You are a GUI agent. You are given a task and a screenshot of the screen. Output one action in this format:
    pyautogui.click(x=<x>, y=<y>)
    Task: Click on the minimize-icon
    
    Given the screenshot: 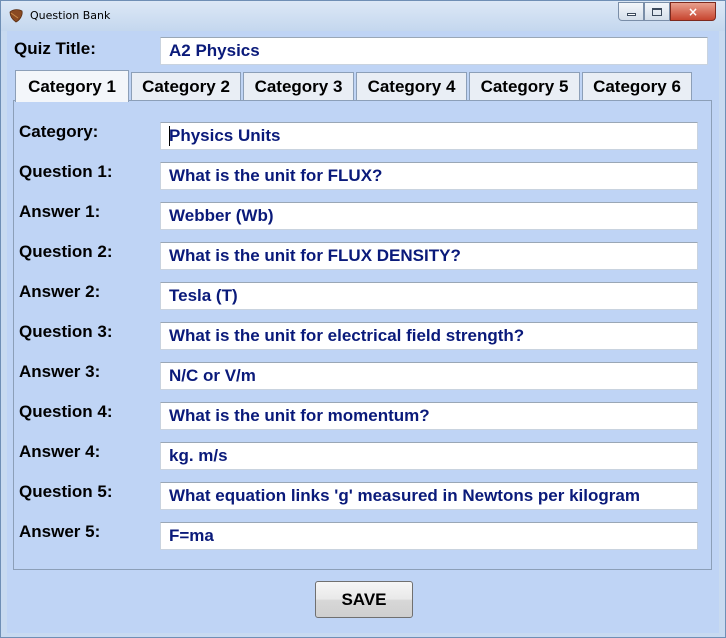 What is the action you would take?
    pyautogui.click(x=631, y=14)
    